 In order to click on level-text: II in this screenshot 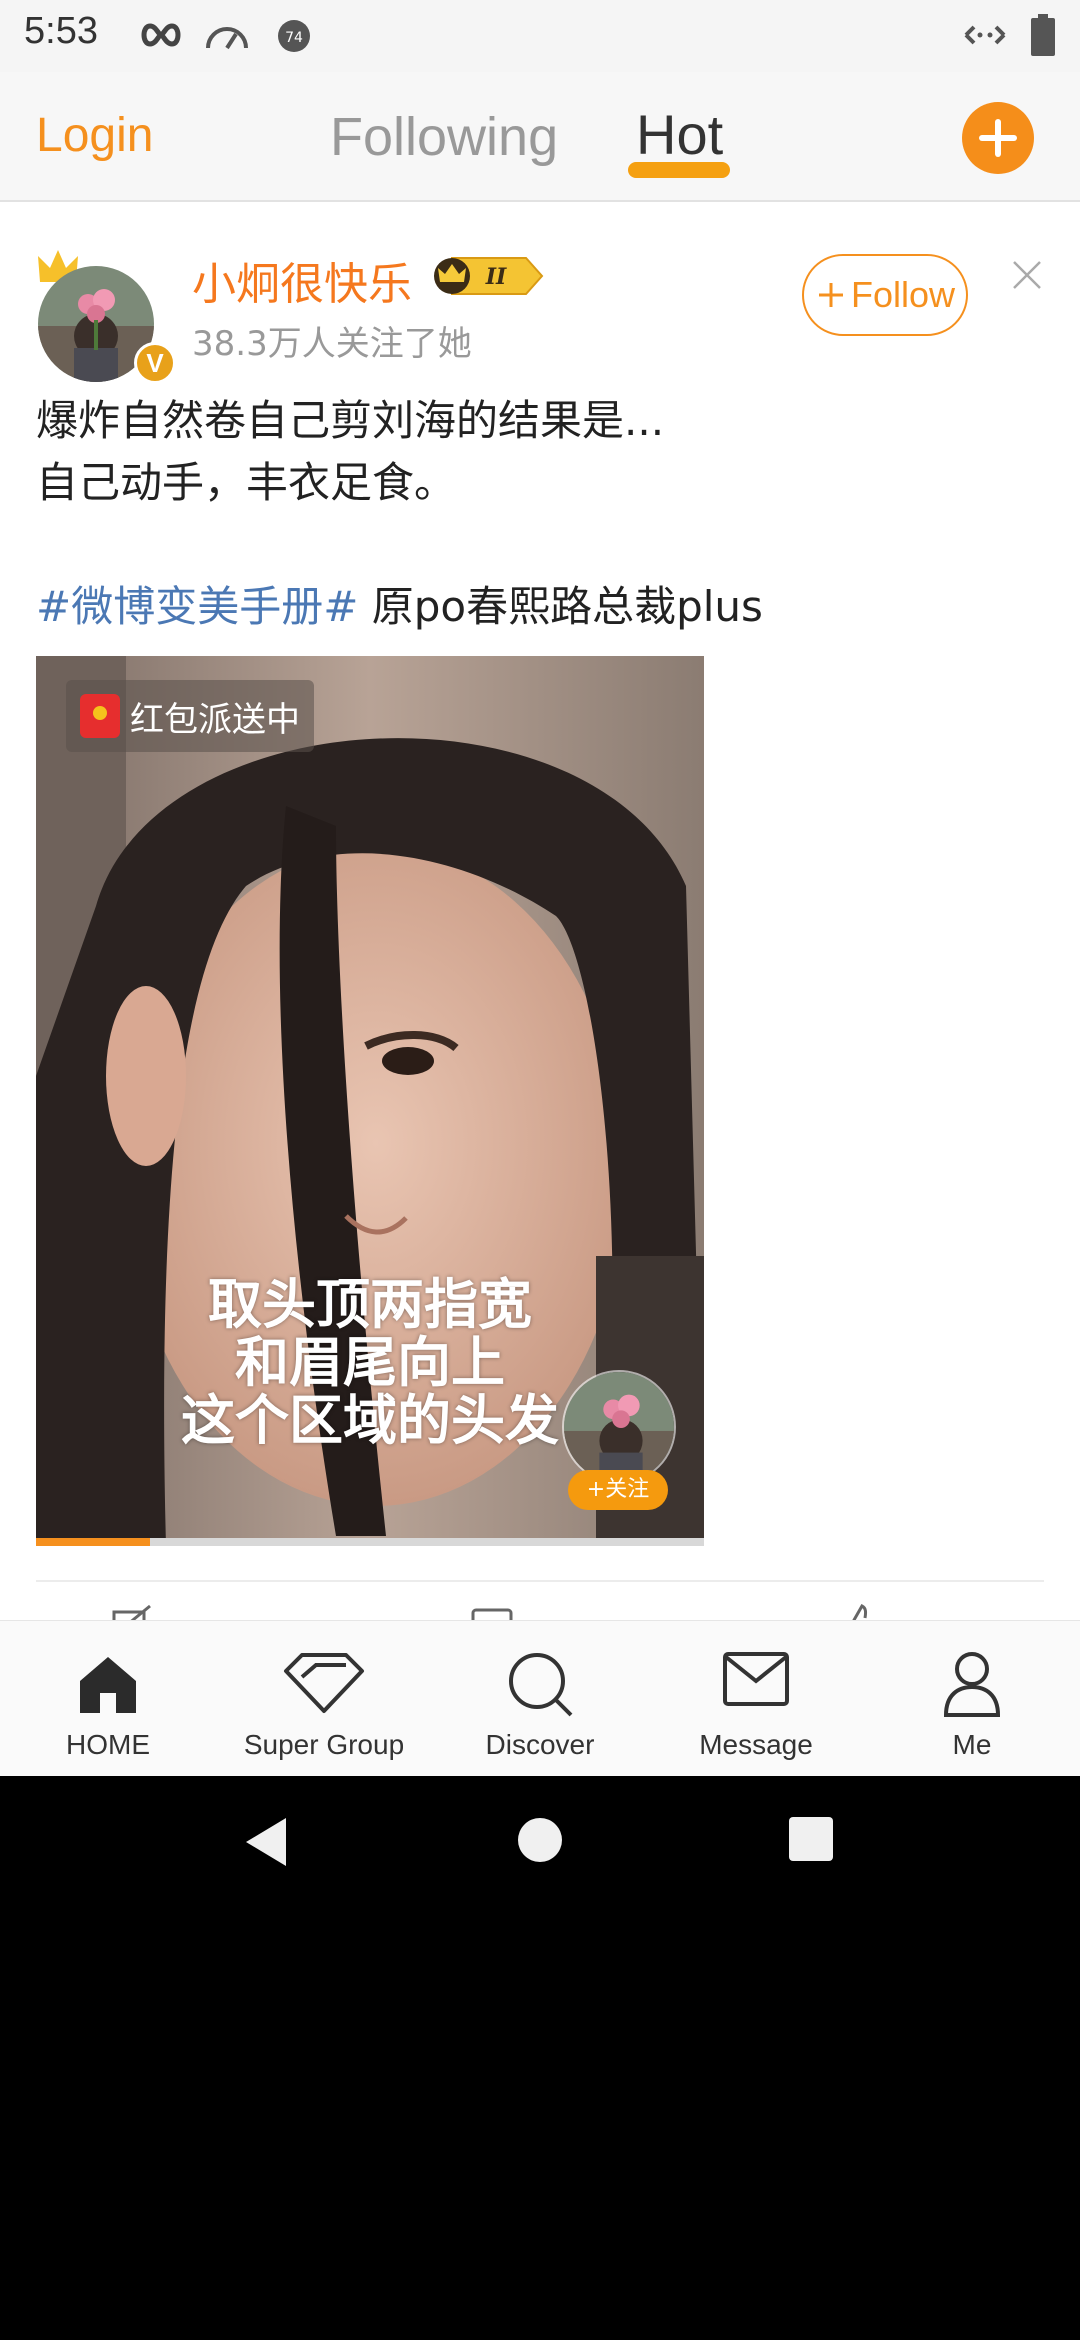, I will do `click(496, 277)`.